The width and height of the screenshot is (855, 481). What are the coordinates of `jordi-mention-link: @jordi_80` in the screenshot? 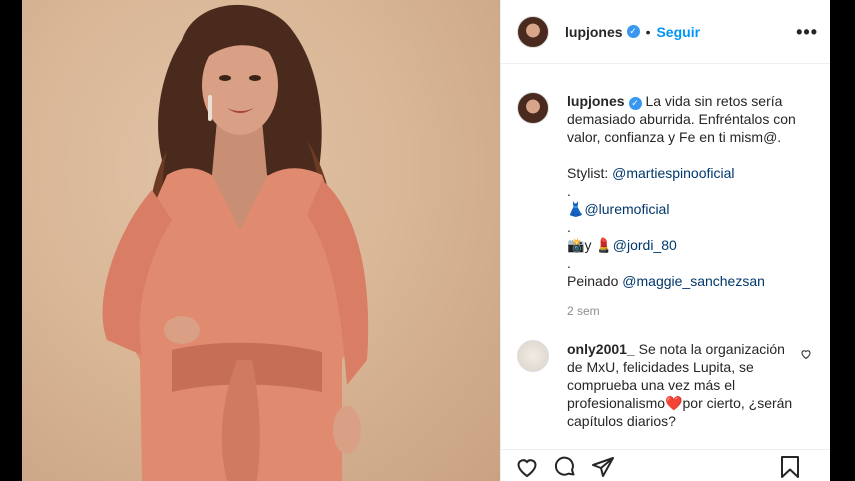 It's located at (645, 245).